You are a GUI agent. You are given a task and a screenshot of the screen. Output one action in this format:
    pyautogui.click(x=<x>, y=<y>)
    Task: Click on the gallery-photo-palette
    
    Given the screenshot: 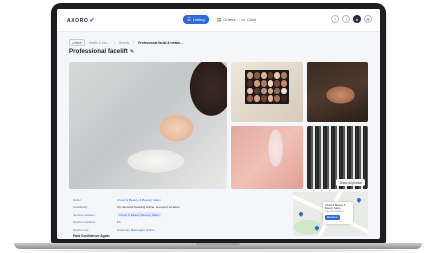 What is the action you would take?
    pyautogui.click(x=267, y=92)
    